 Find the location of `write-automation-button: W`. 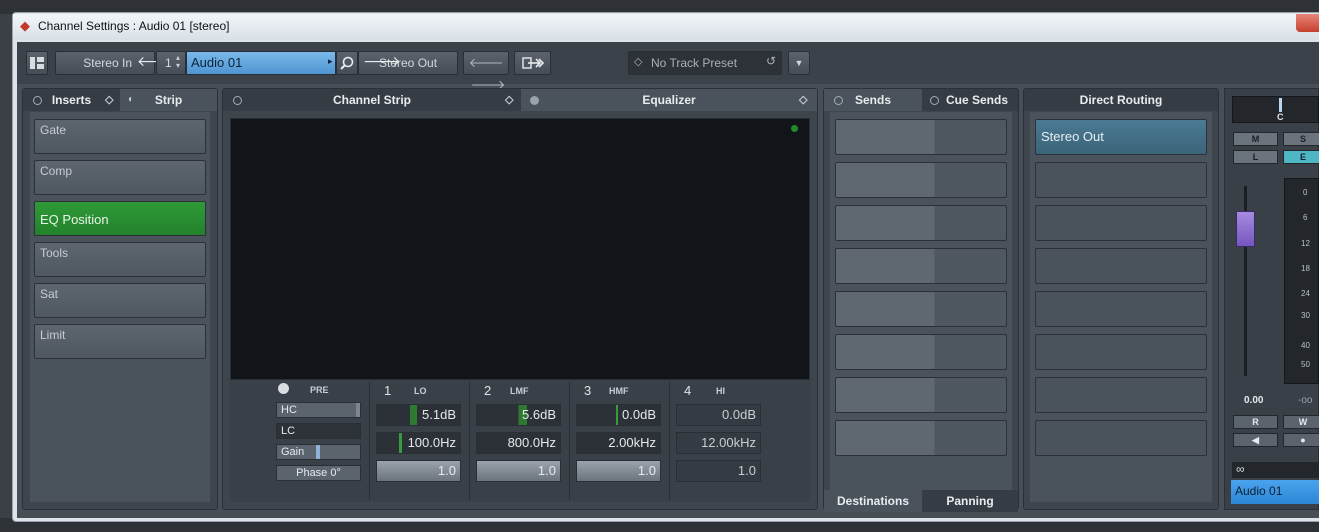

write-automation-button: W is located at coordinates (1301, 422).